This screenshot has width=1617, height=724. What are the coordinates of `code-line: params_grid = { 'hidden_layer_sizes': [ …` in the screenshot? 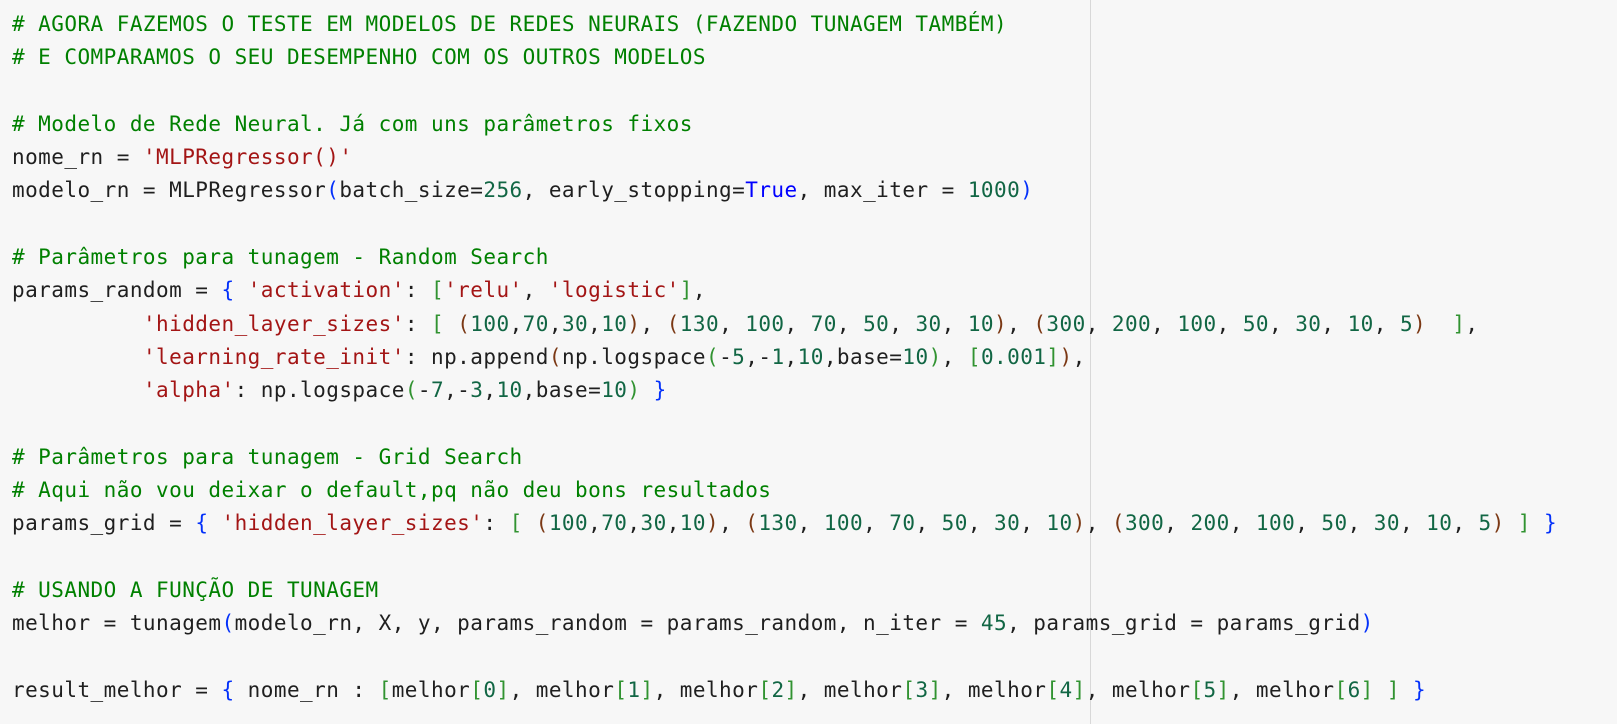 It's located at (784, 523).